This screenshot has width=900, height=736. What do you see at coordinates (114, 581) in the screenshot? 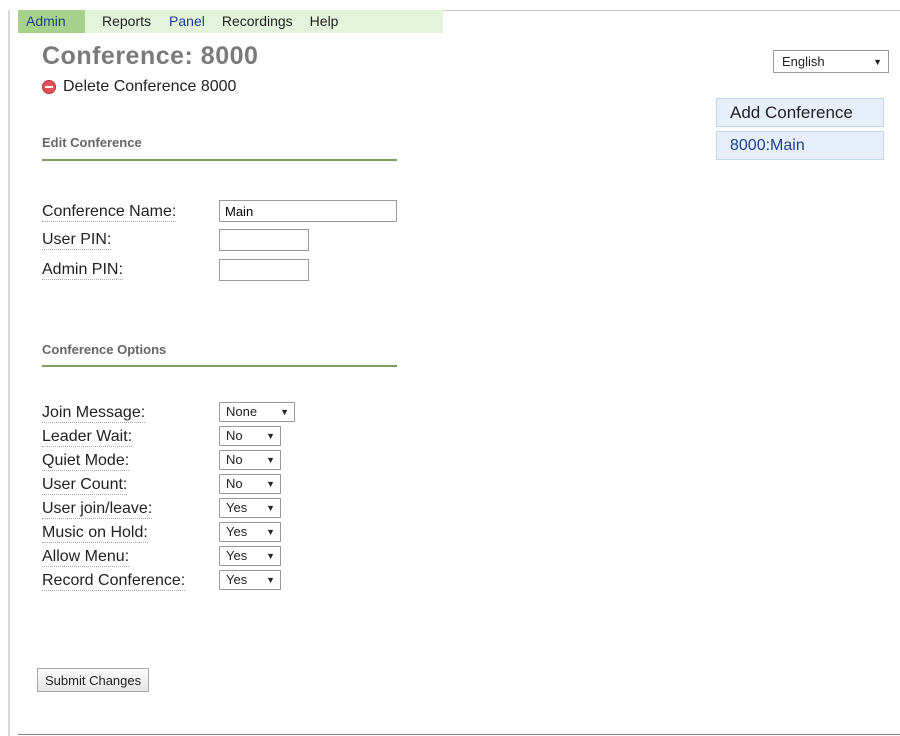
I see `record-conference-label: Record Conference:` at bounding box center [114, 581].